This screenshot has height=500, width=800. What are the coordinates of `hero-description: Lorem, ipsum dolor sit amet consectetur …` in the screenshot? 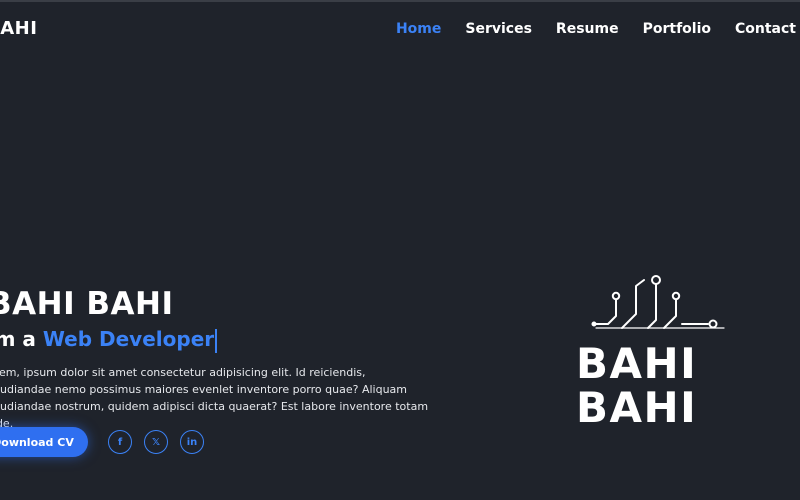 It's located at (214, 398).